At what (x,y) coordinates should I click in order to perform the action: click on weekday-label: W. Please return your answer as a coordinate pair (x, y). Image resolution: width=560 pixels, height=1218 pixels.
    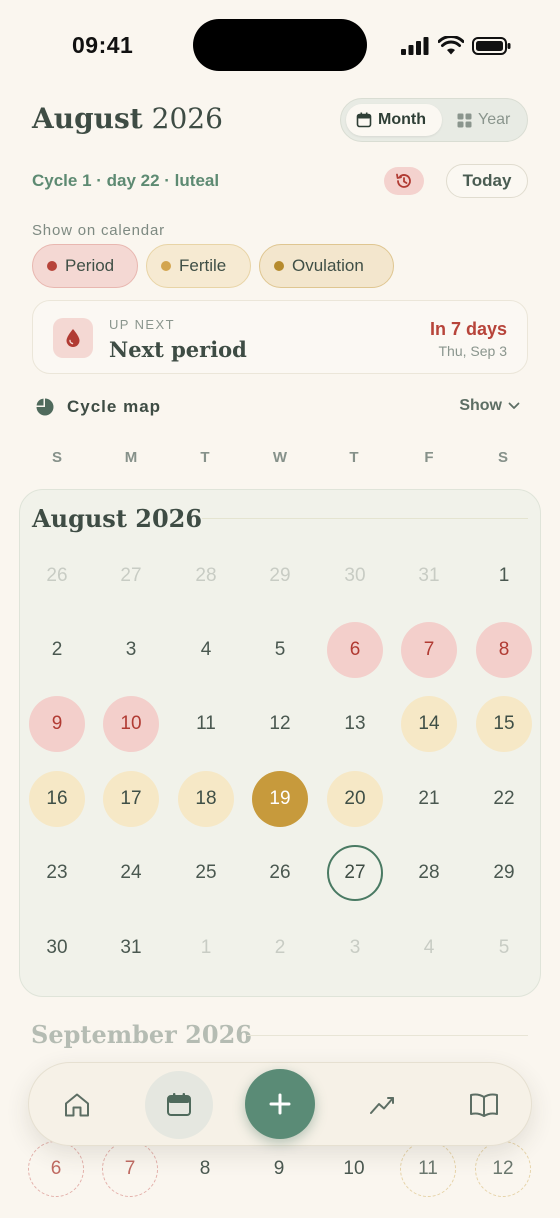
    Looking at the image, I should click on (280, 457).